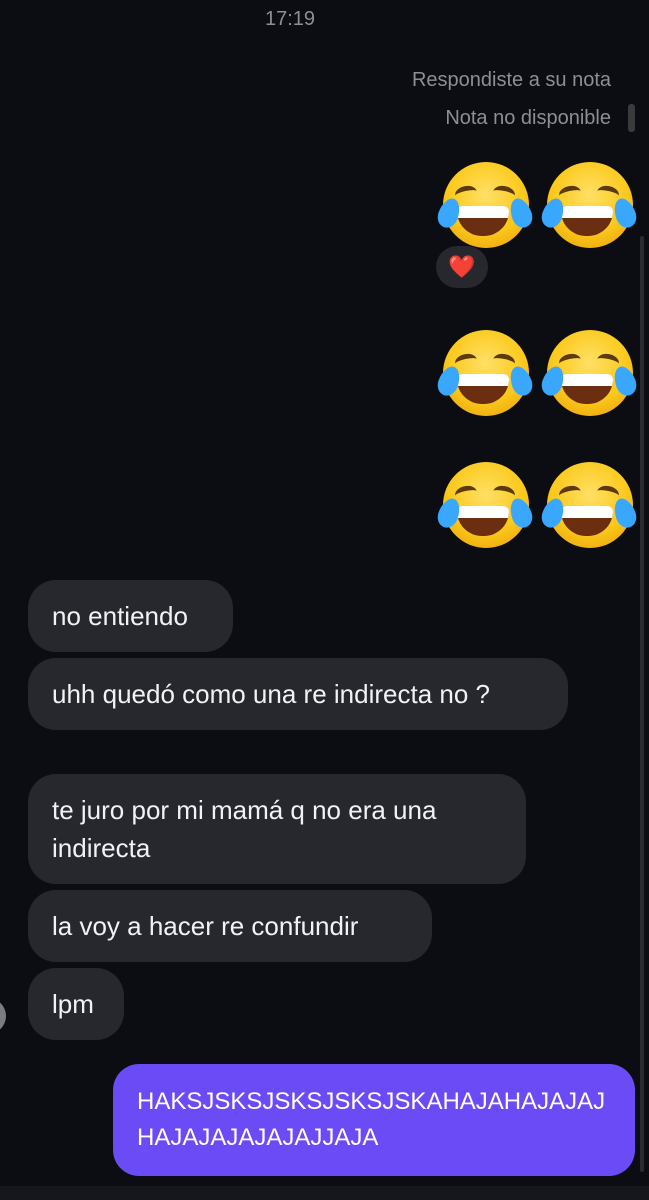 The height and width of the screenshot is (1200, 649). Describe the element at coordinates (324, 1193) in the screenshot. I see `composer-edge` at that location.